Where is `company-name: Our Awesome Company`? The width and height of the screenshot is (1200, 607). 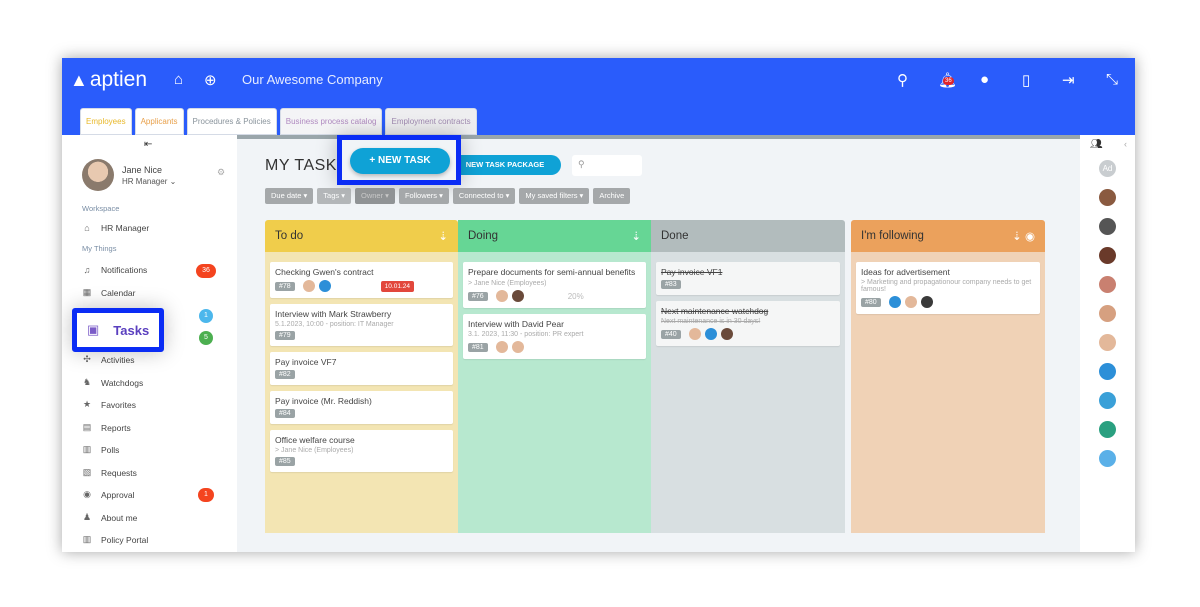 company-name: Our Awesome Company is located at coordinates (312, 79).